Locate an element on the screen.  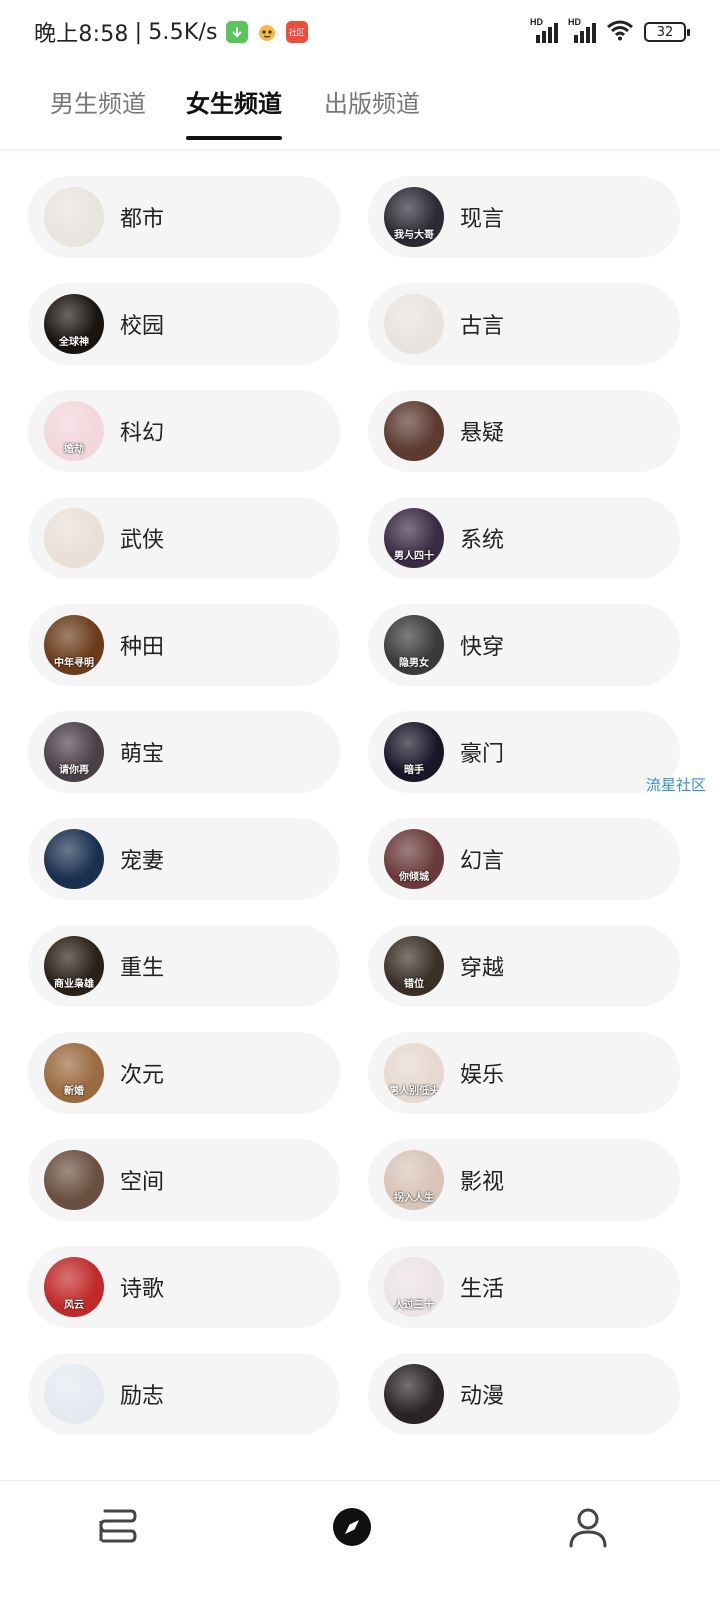
category-cover-image: 你倾城 is located at coordinates (414, 859).